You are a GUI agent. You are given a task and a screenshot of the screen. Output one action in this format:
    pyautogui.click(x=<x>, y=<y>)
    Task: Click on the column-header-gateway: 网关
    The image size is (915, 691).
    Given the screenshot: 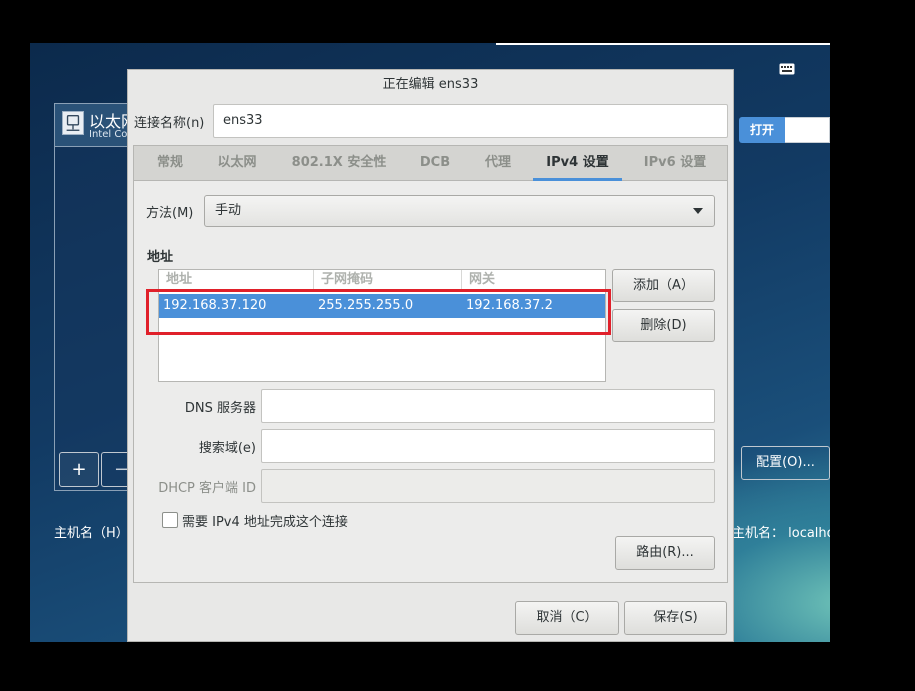 What is the action you would take?
    pyautogui.click(x=533, y=280)
    